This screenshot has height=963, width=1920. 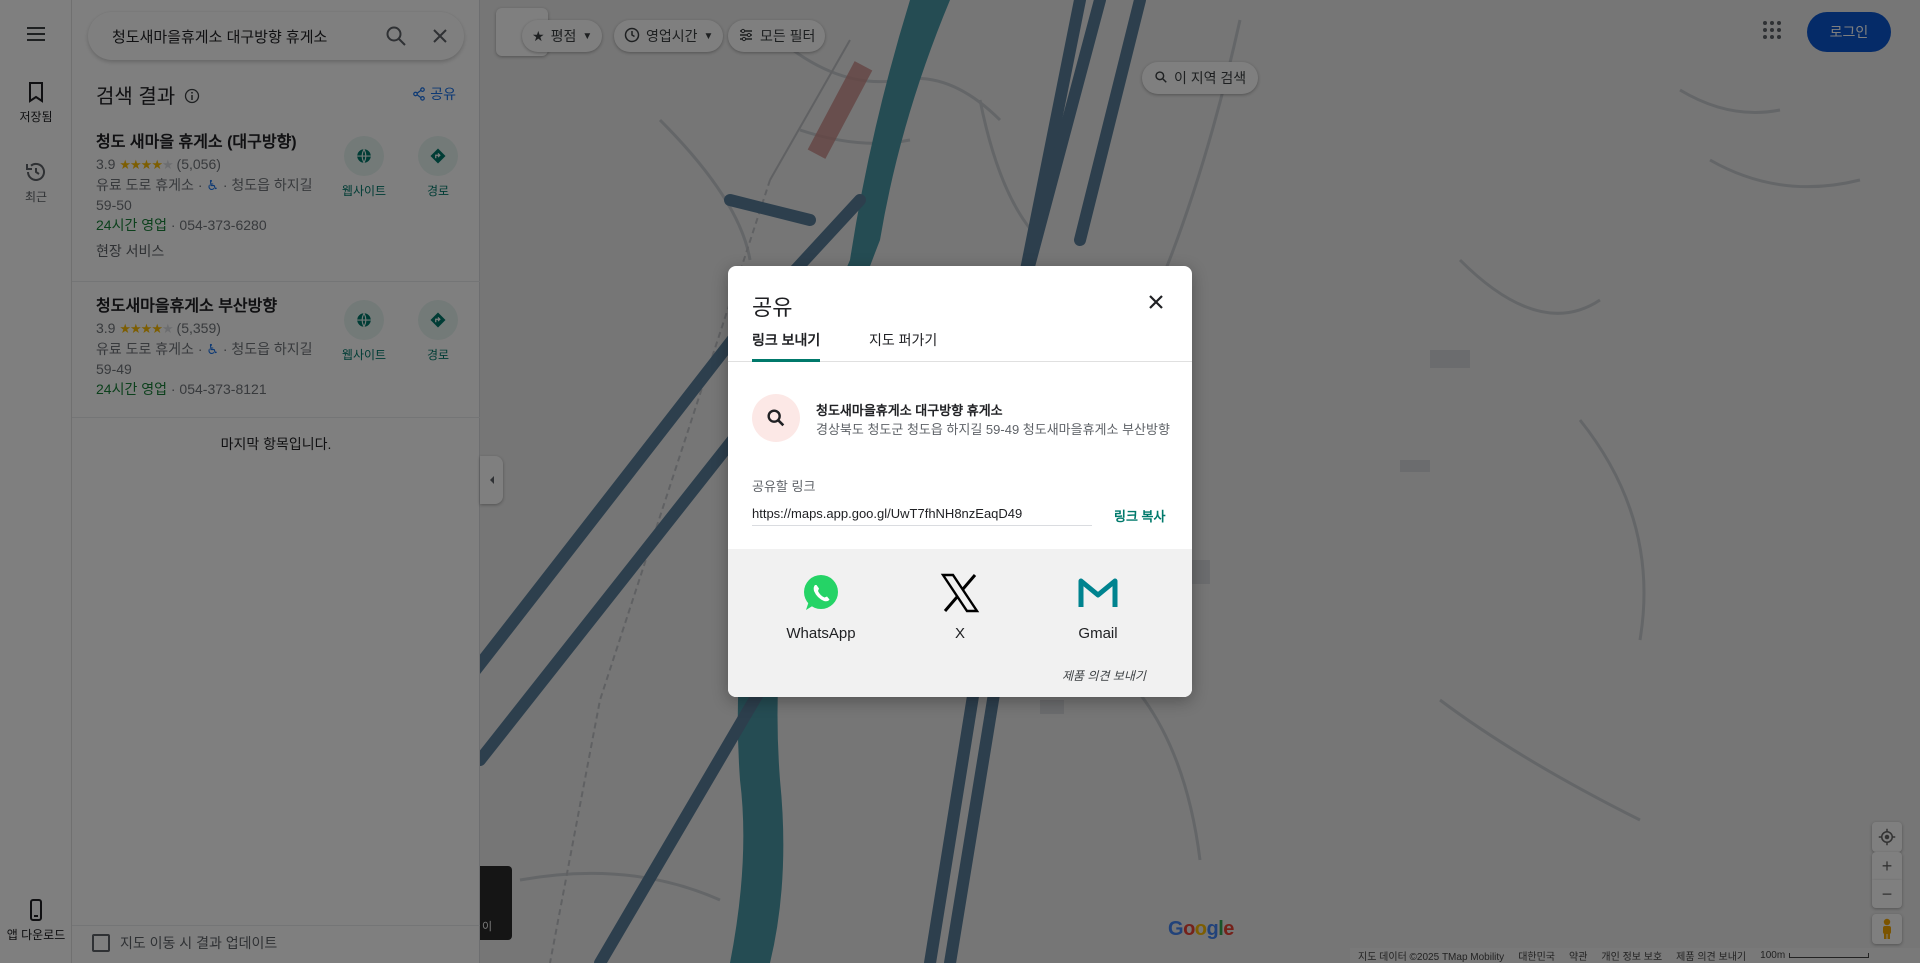 I want to click on share-tabs: 링크 보내기 지도 퍼가기, so click(x=960, y=345).